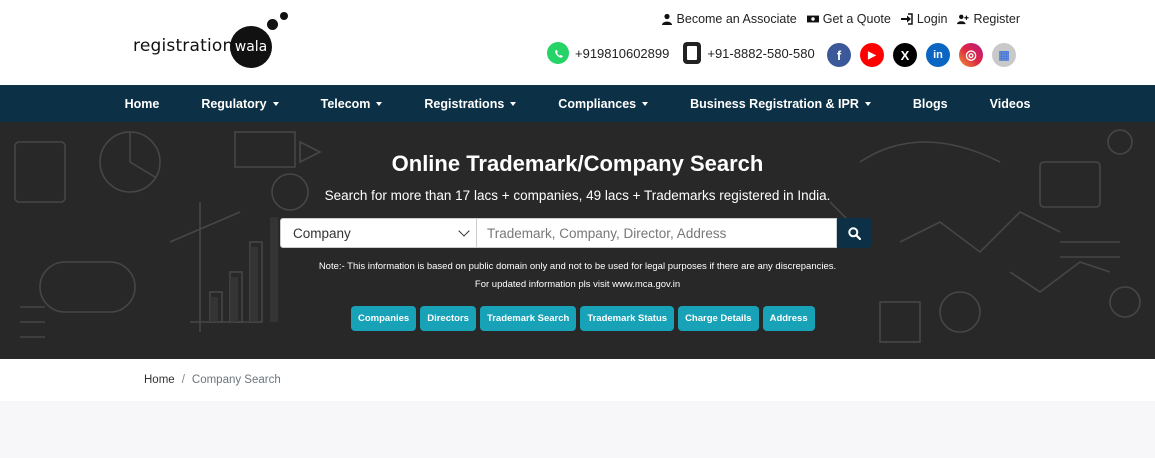 The width and height of the screenshot is (1155, 458). I want to click on get-quote-link: Get a Quote, so click(848, 19).